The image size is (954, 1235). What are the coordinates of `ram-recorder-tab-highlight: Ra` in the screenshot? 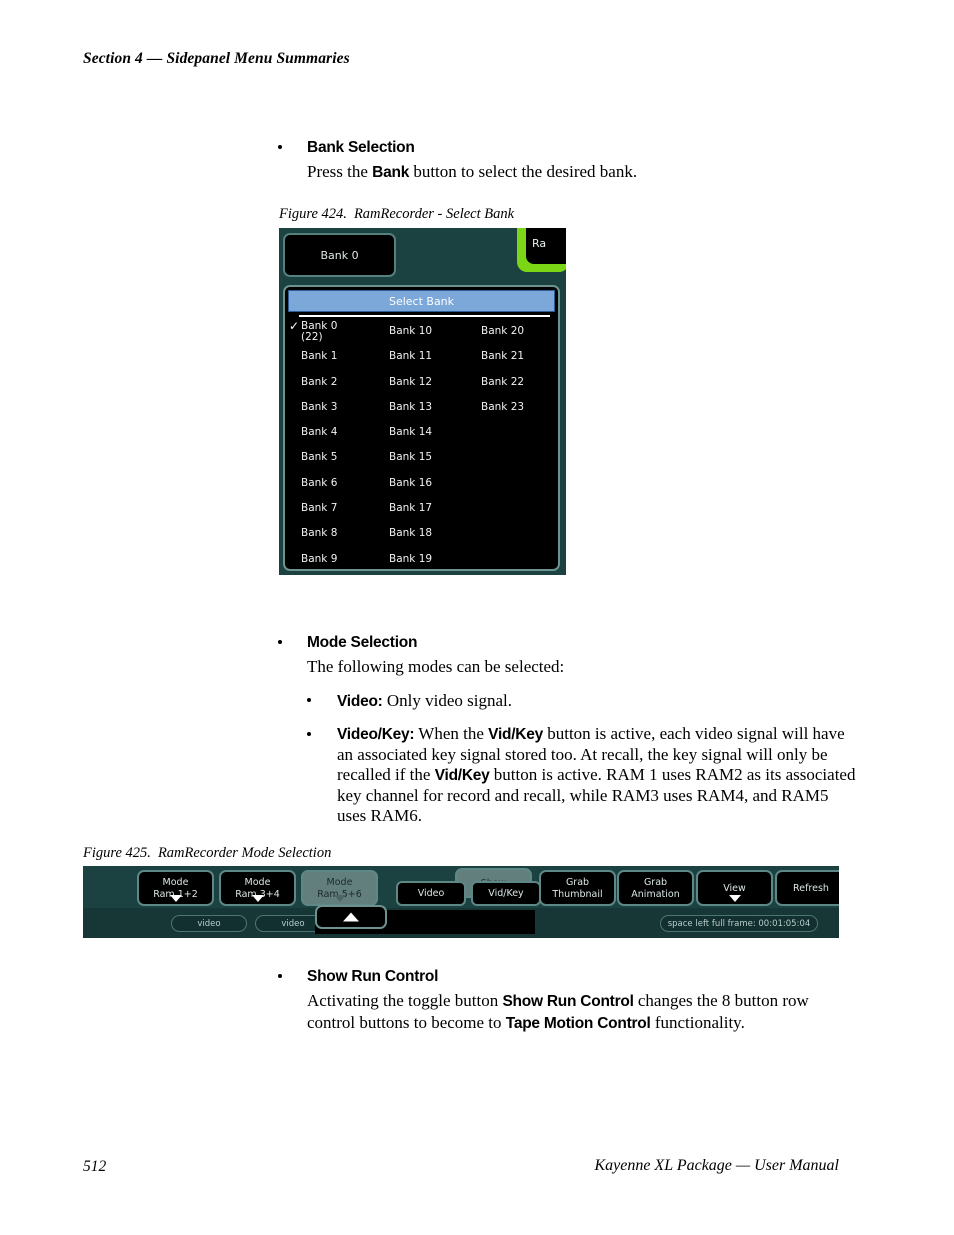 It's located at (541, 250).